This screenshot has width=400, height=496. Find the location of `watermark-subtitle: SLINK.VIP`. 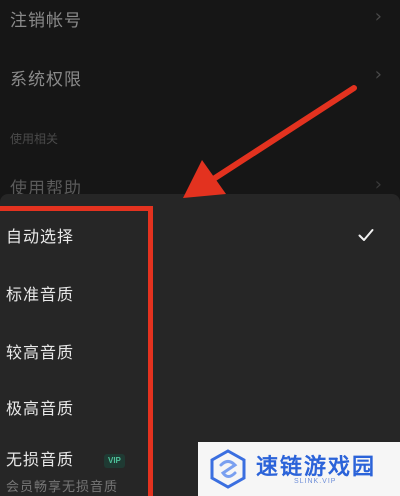

watermark-subtitle: SLINK.VIP is located at coordinates (315, 481).